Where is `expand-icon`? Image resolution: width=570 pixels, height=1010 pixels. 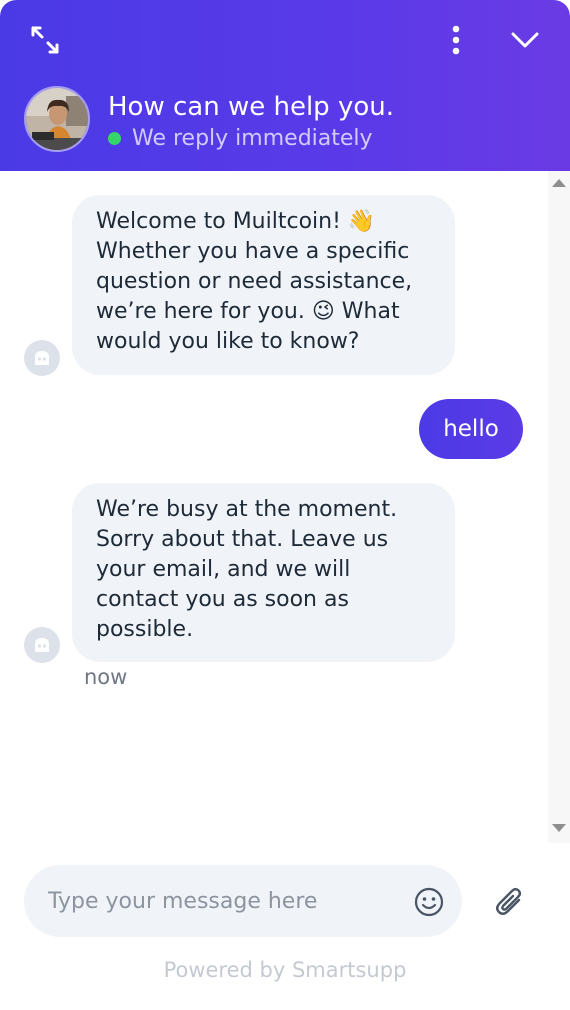 expand-icon is located at coordinates (45, 40).